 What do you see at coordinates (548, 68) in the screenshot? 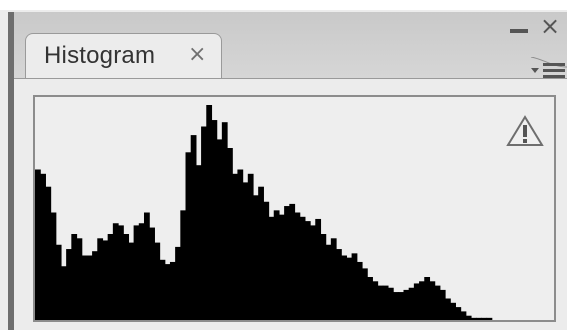
I see `panel-menu-icon` at bounding box center [548, 68].